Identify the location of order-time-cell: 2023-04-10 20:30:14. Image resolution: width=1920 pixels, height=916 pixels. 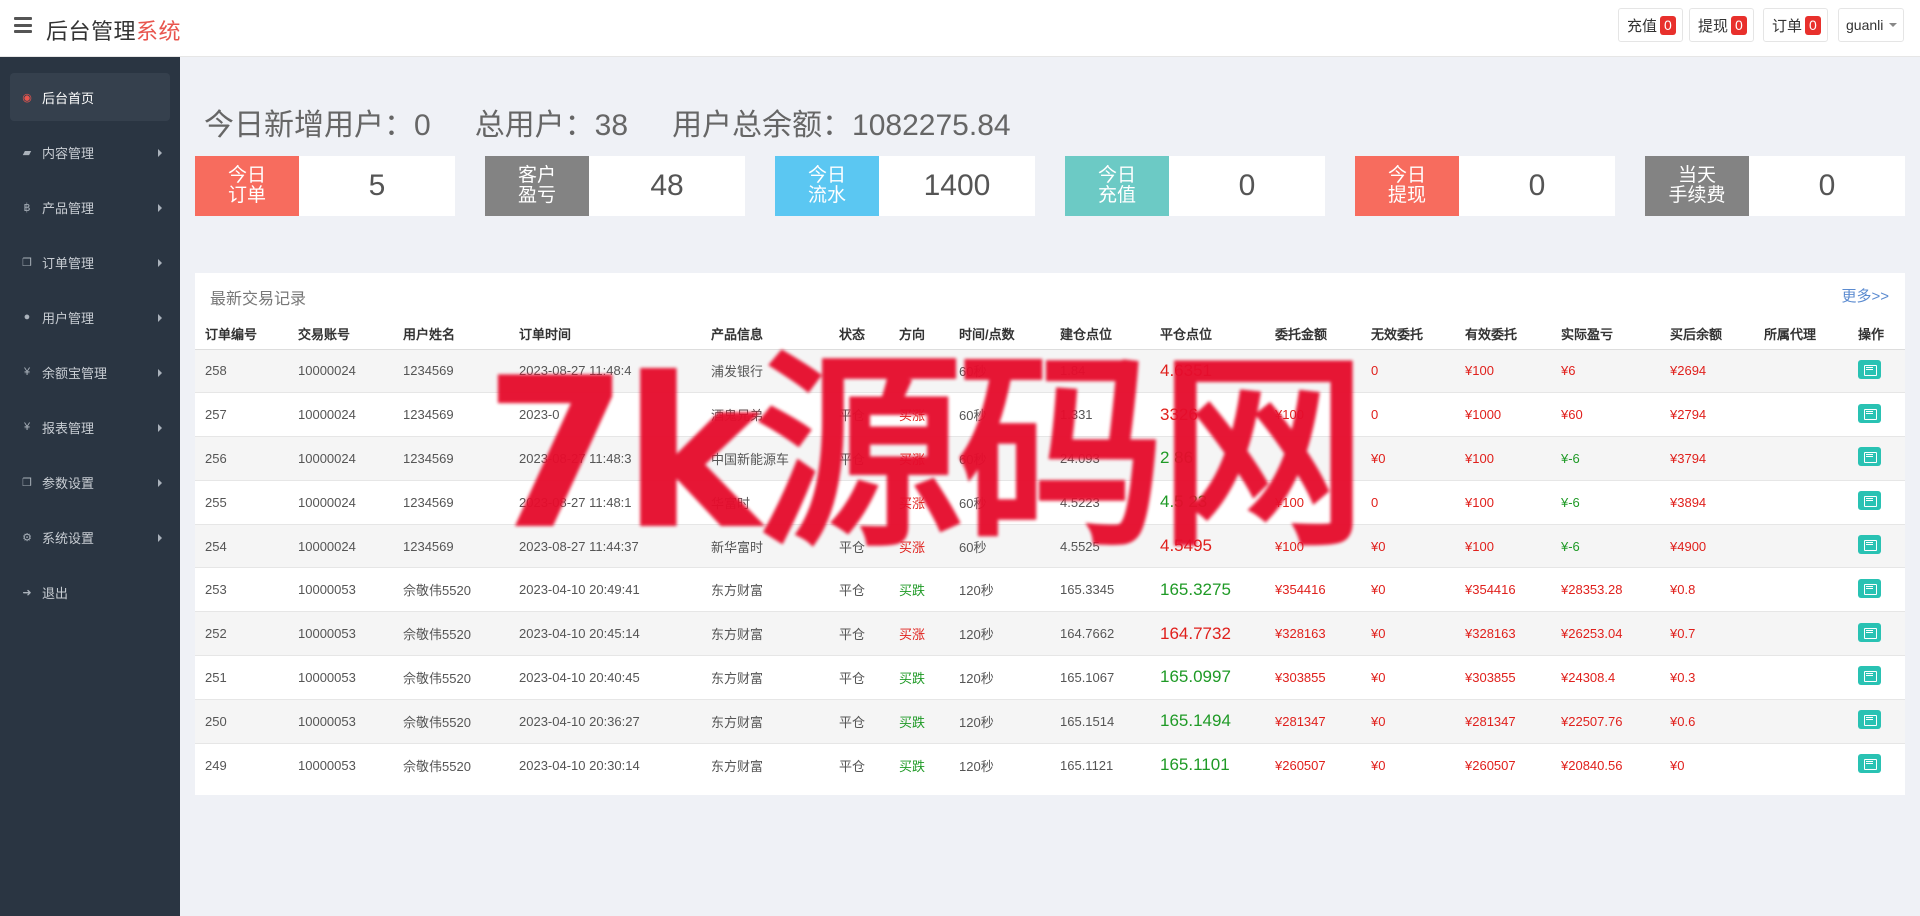
(605, 764).